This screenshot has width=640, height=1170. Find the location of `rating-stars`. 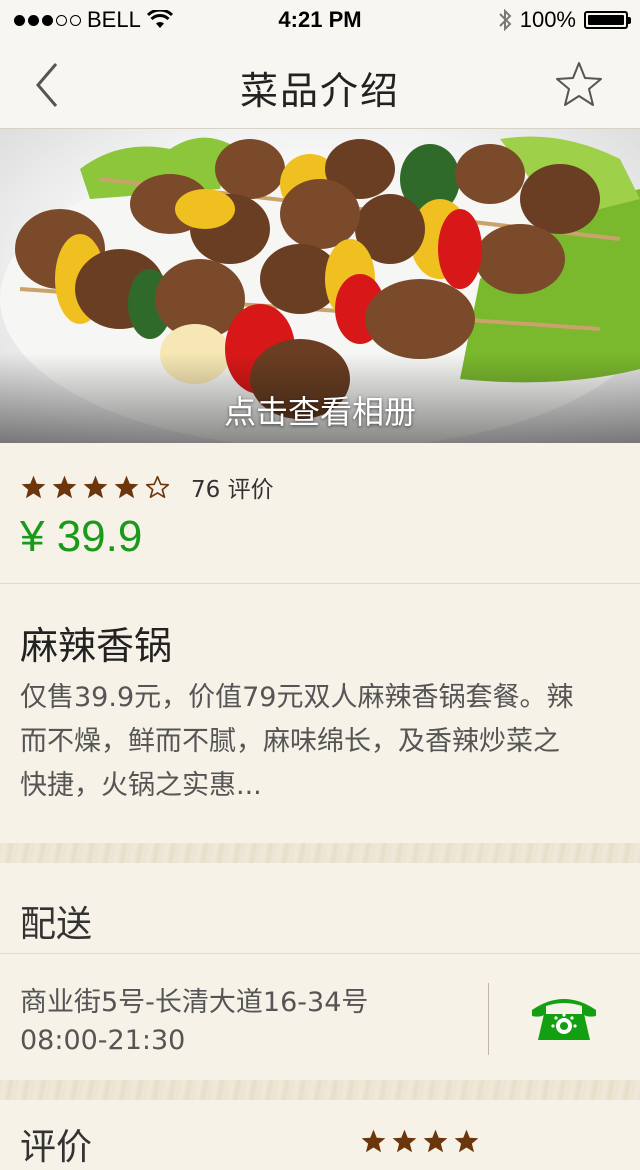

rating-stars is located at coordinates (95, 487).